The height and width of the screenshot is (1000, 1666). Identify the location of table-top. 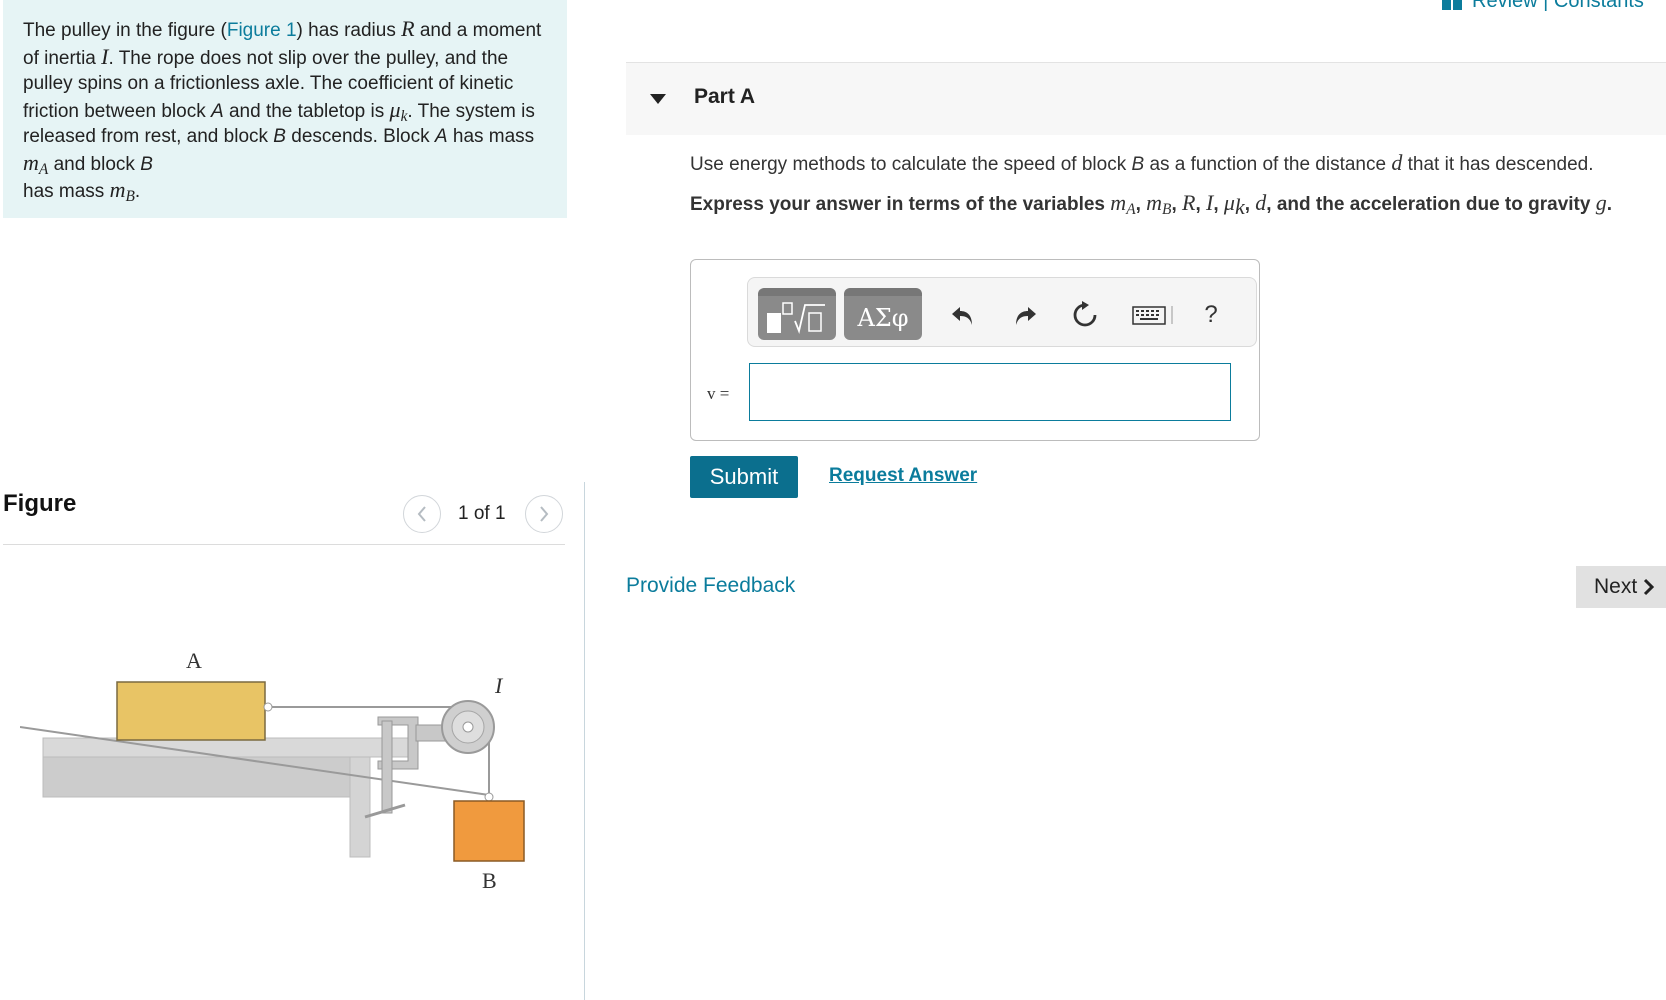
(225, 747).